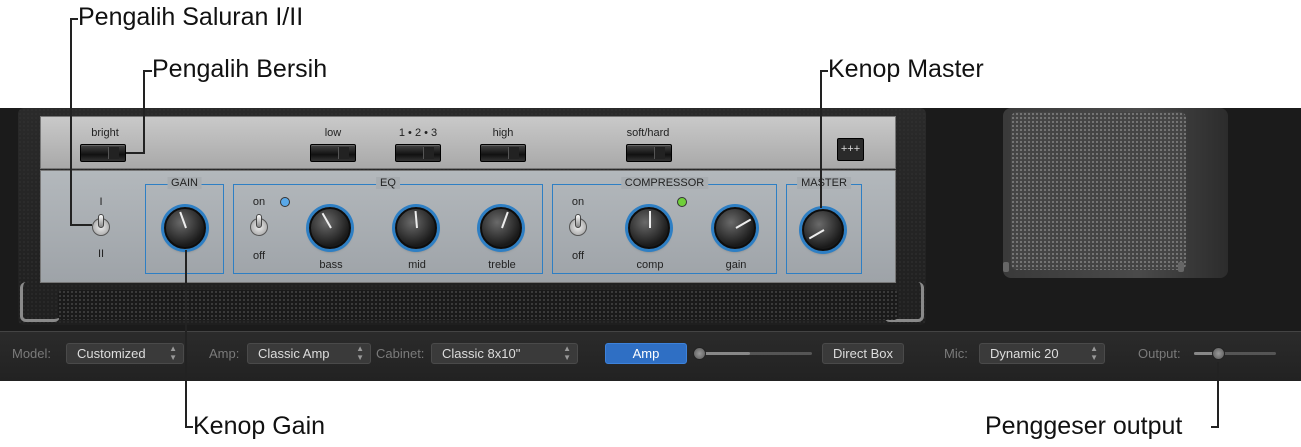  I want to click on bright-switch, so click(103, 153).